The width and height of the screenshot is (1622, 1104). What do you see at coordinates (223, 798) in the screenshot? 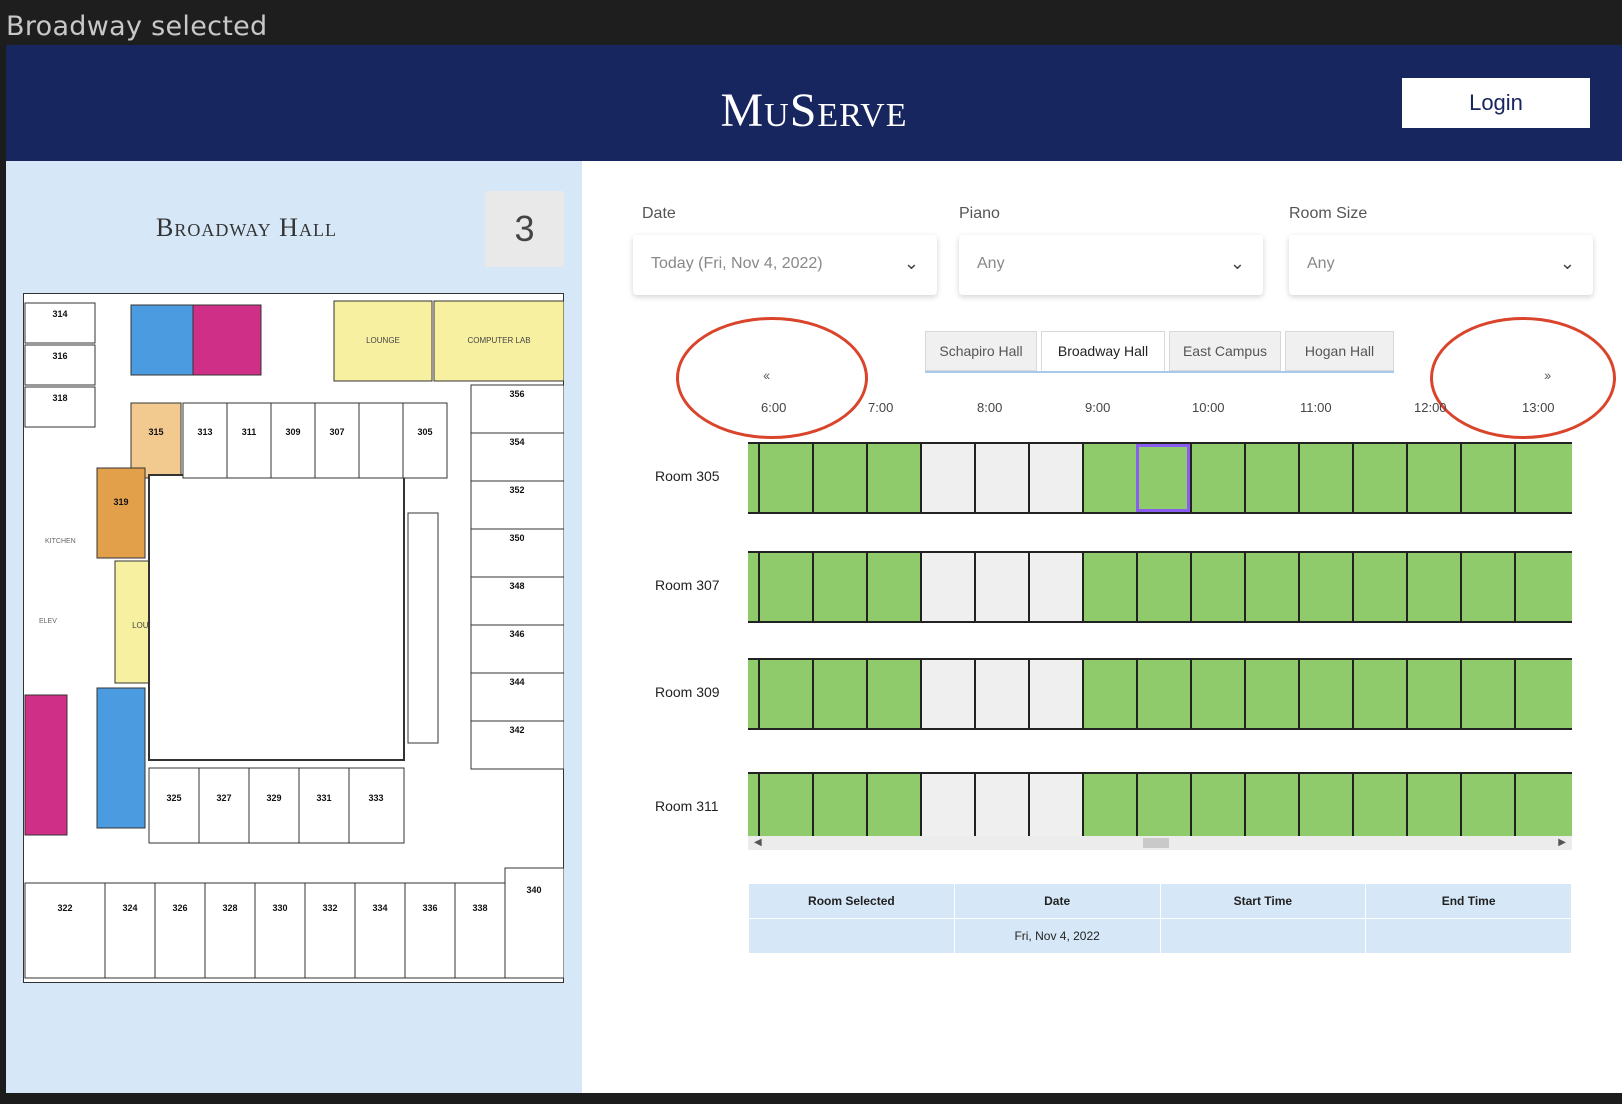
I see `map-room-number: 327` at bounding box center [223, 798].